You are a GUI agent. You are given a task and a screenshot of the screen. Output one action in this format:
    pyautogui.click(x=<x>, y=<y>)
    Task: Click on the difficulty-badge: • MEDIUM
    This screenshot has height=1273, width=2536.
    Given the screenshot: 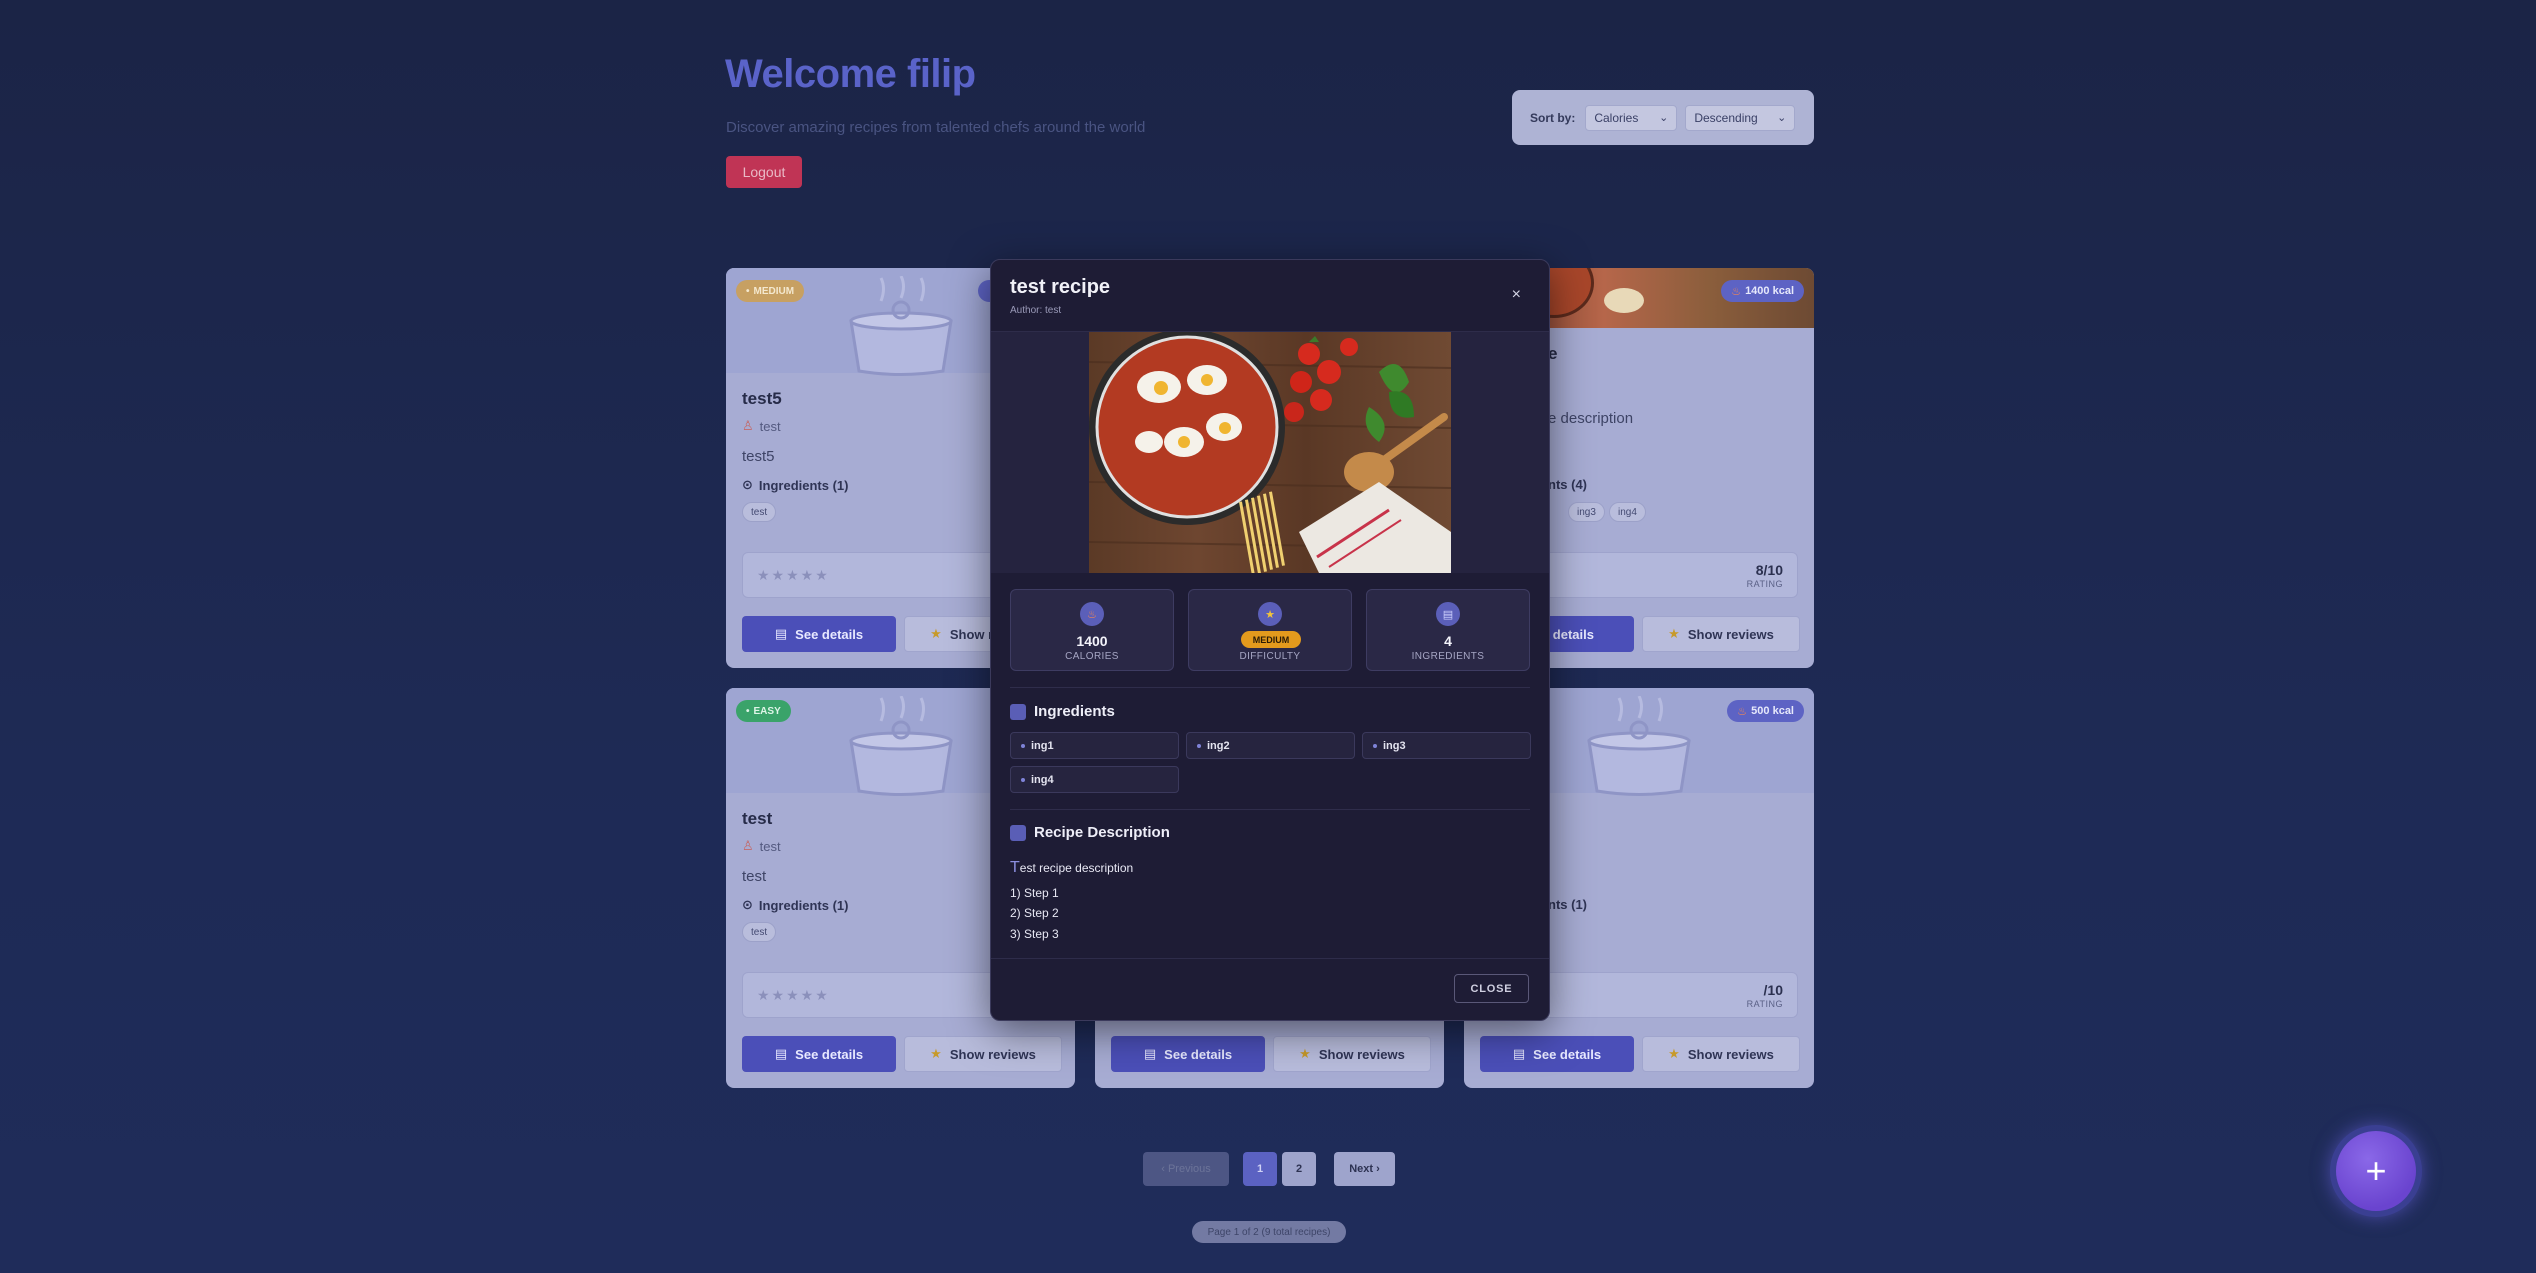 What is the action you would take?
    pyautogui.click(x=770, y=291)
    